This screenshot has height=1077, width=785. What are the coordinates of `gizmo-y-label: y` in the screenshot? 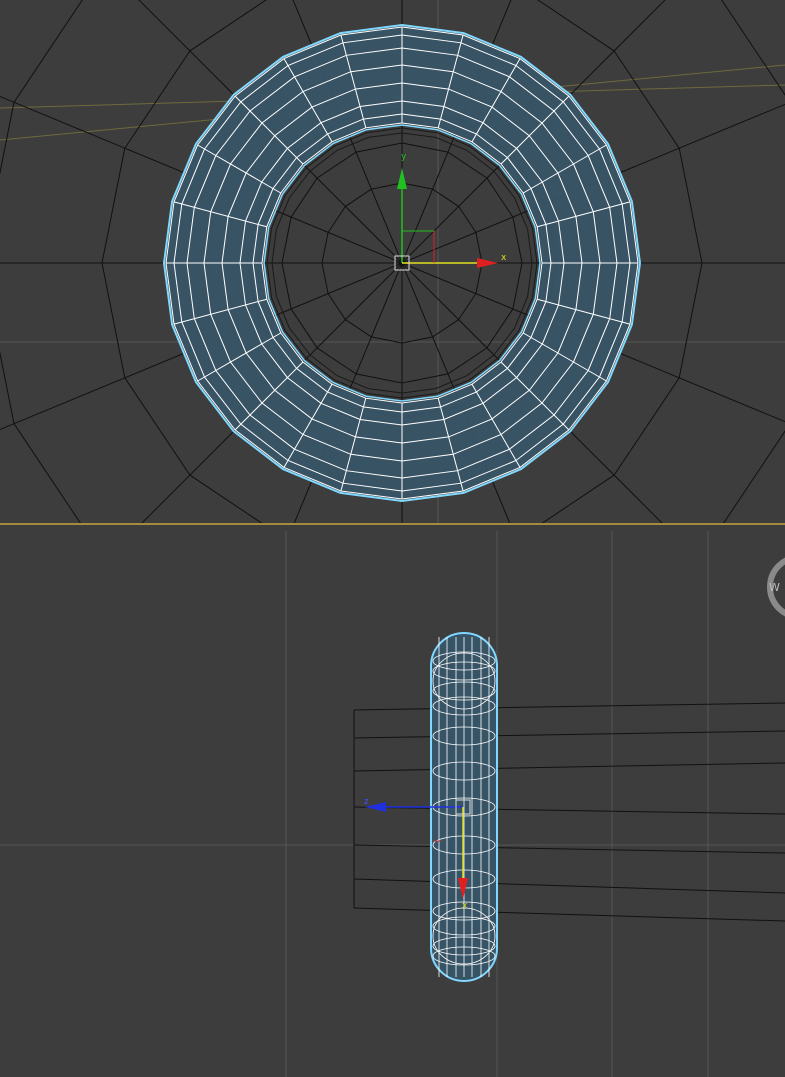 It's located at (404, 157).